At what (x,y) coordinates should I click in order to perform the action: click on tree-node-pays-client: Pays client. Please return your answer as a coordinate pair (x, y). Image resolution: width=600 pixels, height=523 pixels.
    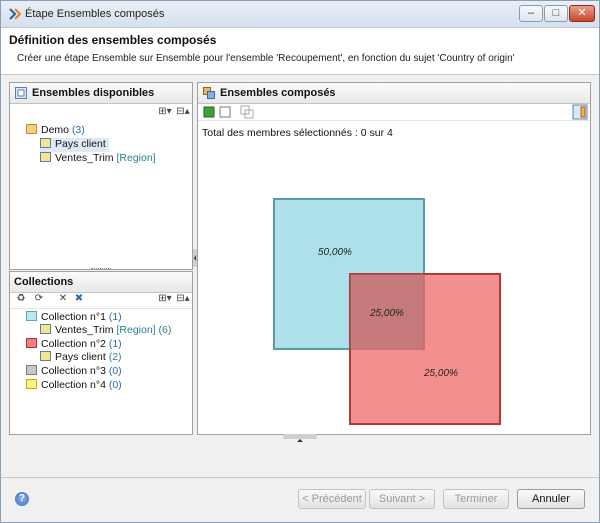
    Looking at the image, I should click on (74, 145).